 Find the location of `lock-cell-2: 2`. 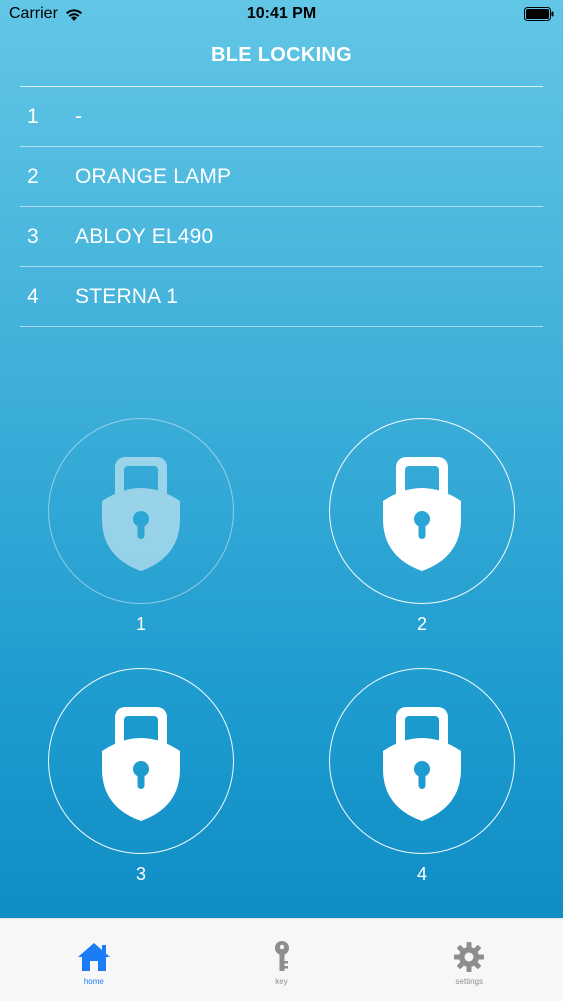

lock-cell-2: 2 is located at coordinates (422, 526).